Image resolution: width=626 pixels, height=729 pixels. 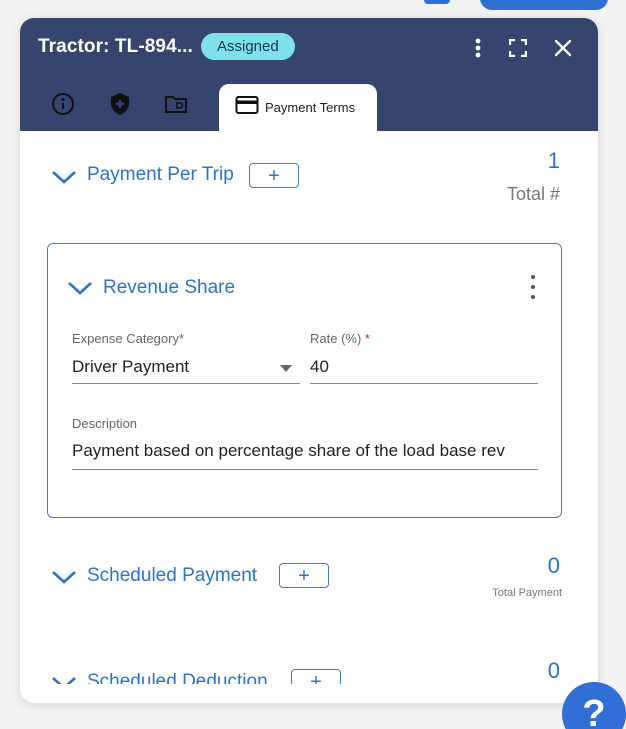 What do you see at coordinates (286, 368) in the screenshot?
I see `dropdown-arrow-icon` at bounding box center [286, 368].